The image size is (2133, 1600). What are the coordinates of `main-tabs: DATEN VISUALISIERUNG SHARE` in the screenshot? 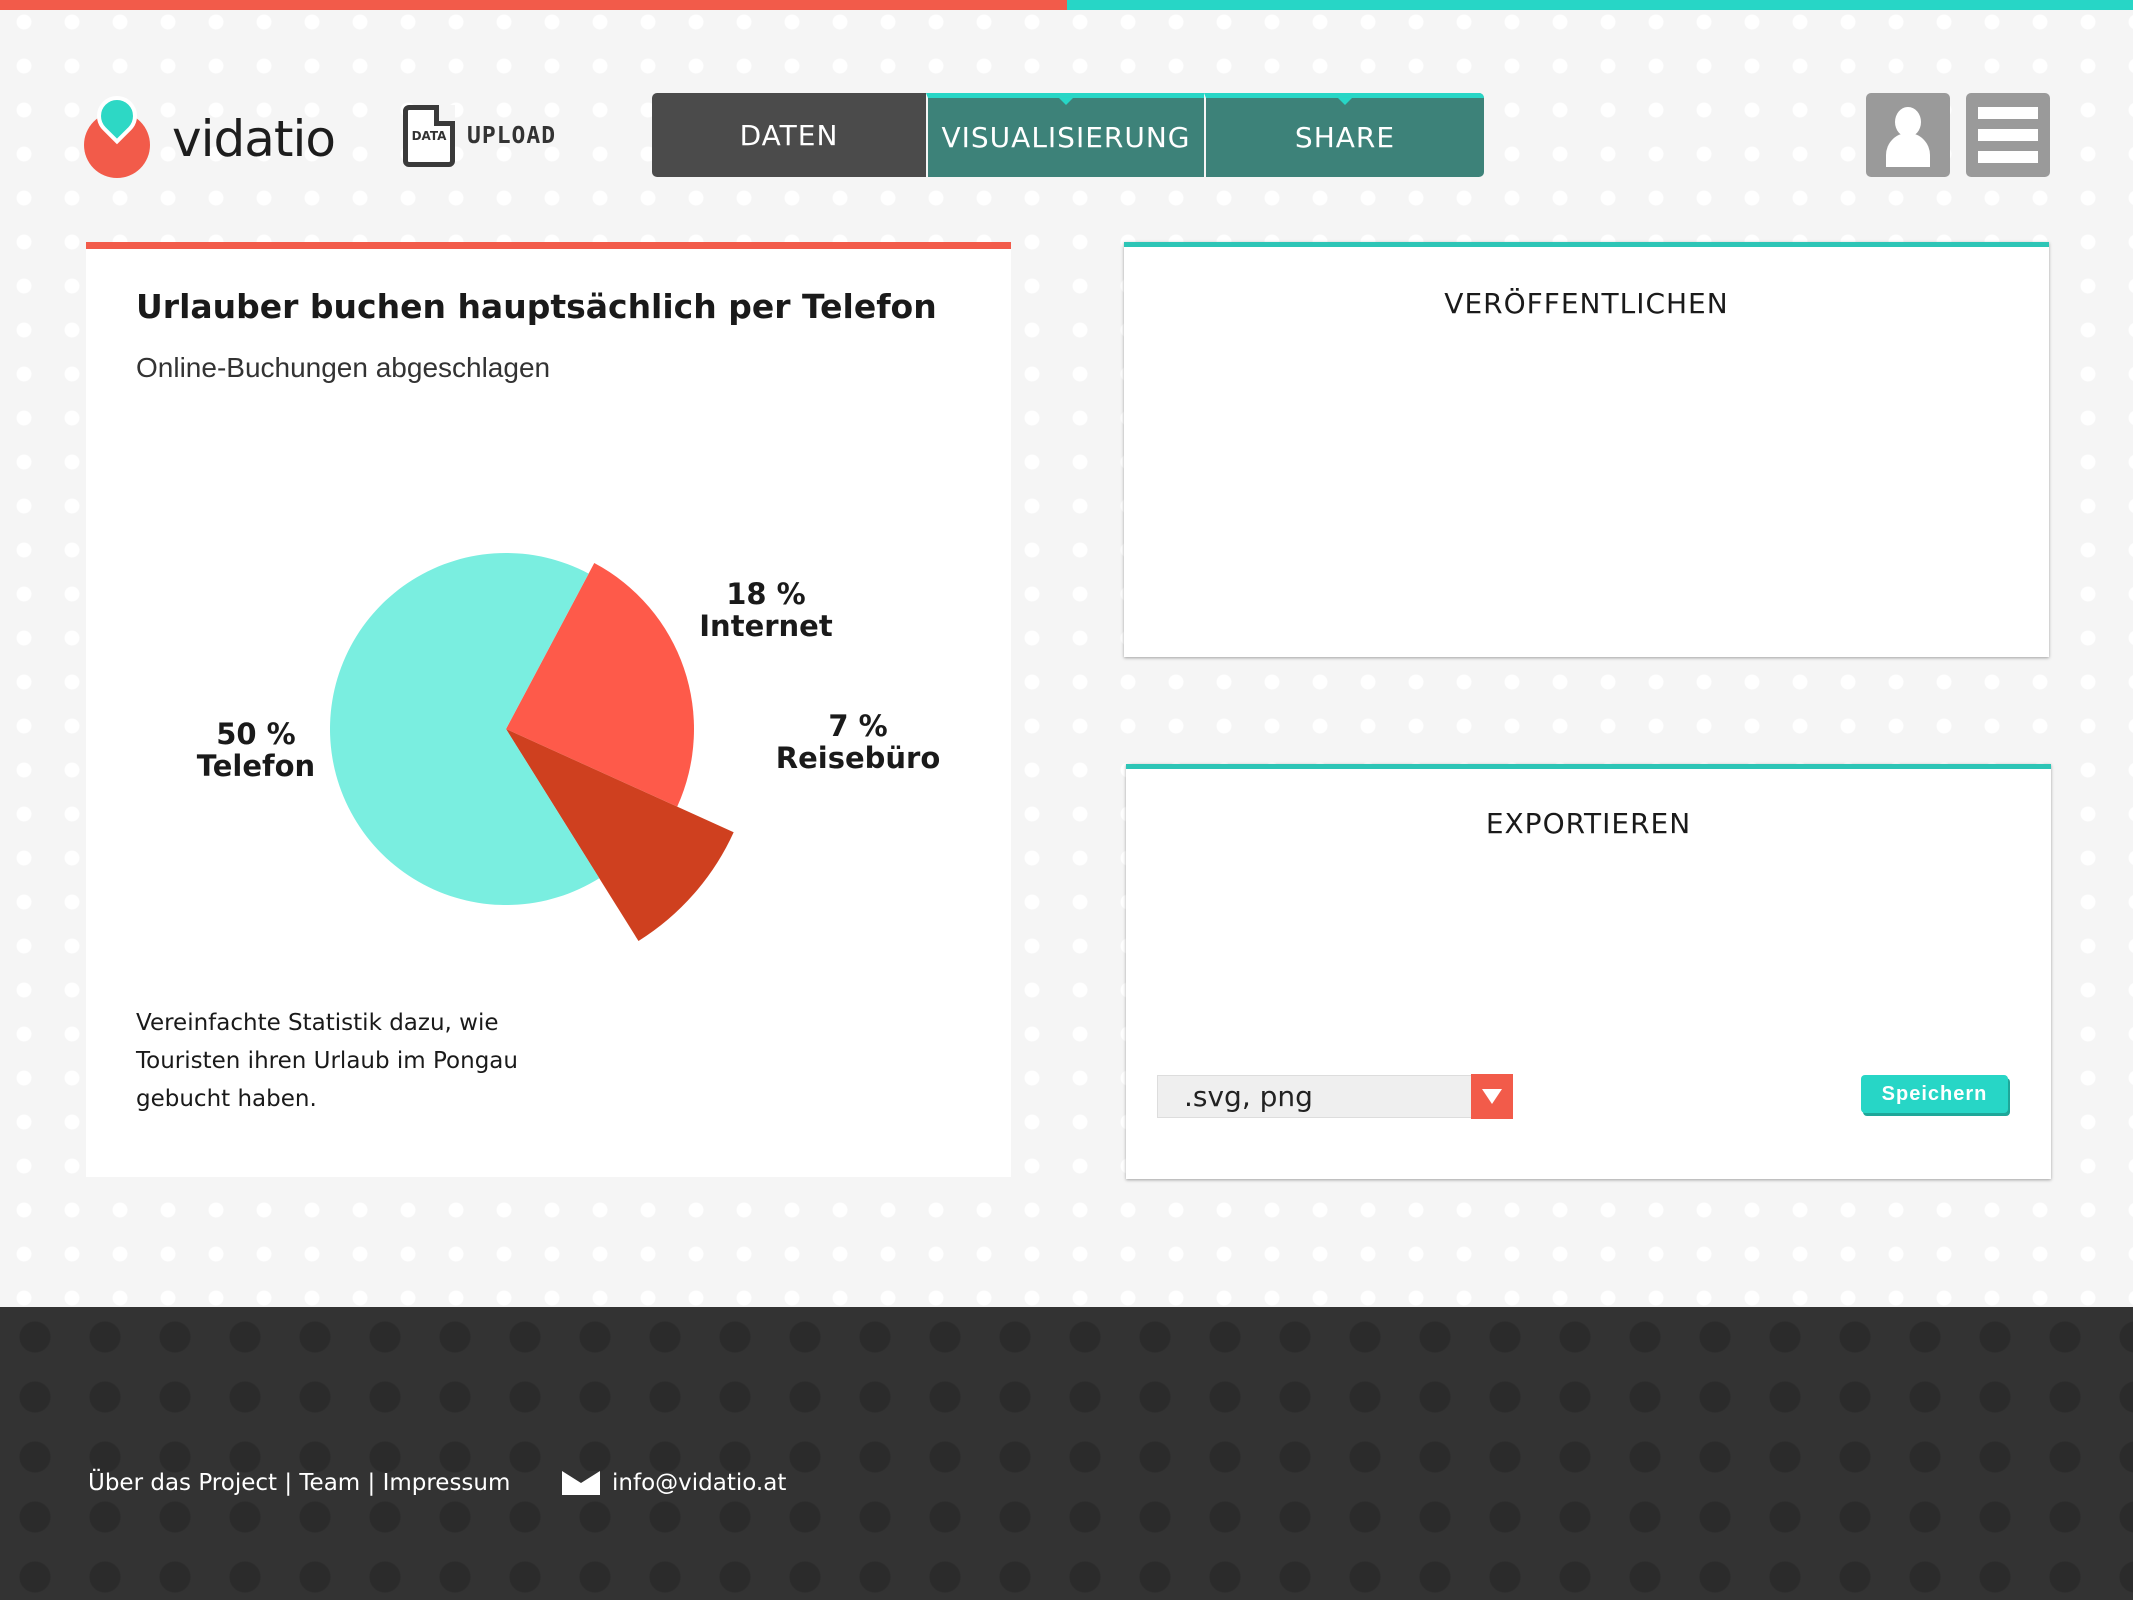 It's located at (1068, 135).